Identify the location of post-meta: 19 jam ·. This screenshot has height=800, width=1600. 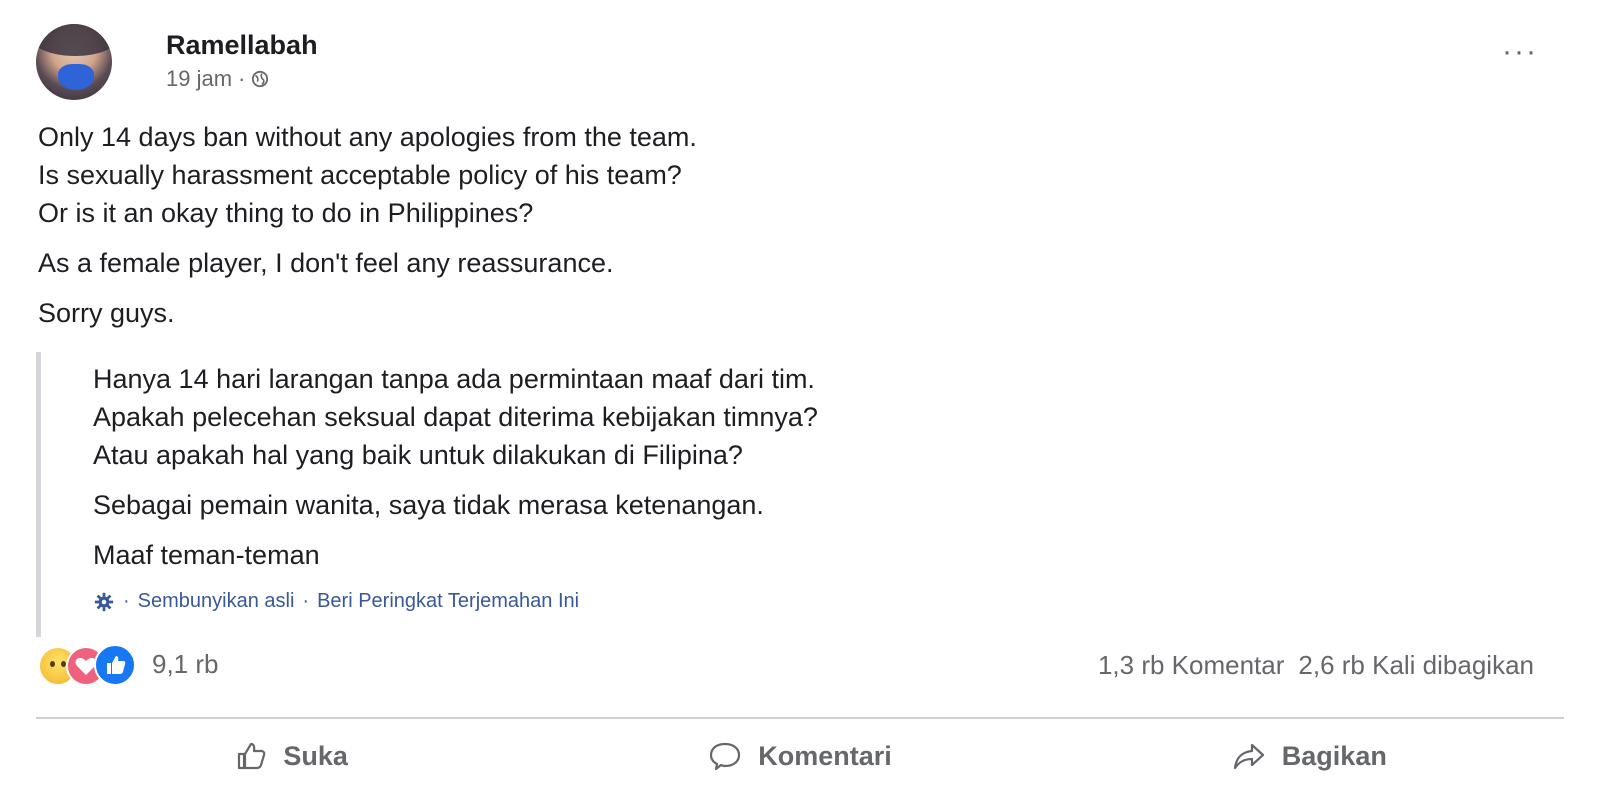
(217, 79).